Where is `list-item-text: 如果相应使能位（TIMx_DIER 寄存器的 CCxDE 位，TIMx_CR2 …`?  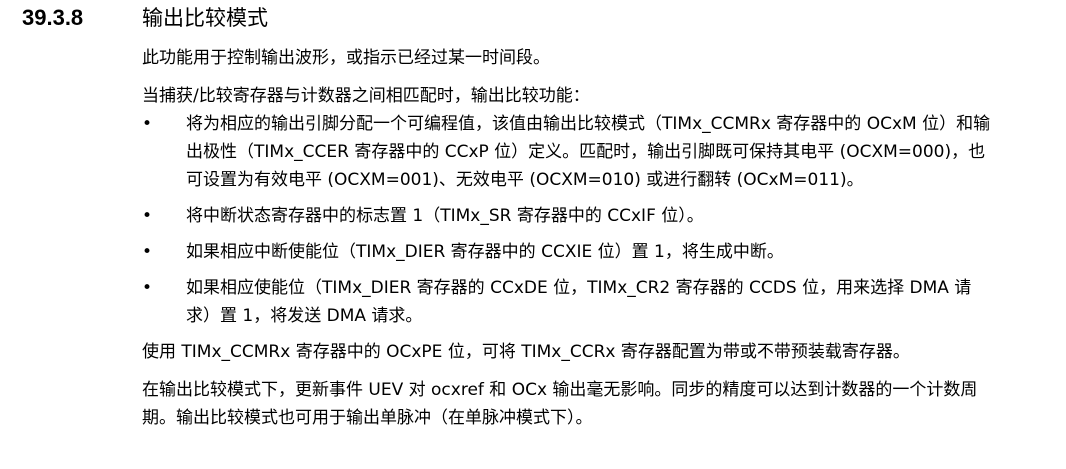
list-item-text: 如果相应使能位（TIMx_DIER 寄存器的 CCxDE 位，TIMx_CR2 … is located at coordinates (579, 302).